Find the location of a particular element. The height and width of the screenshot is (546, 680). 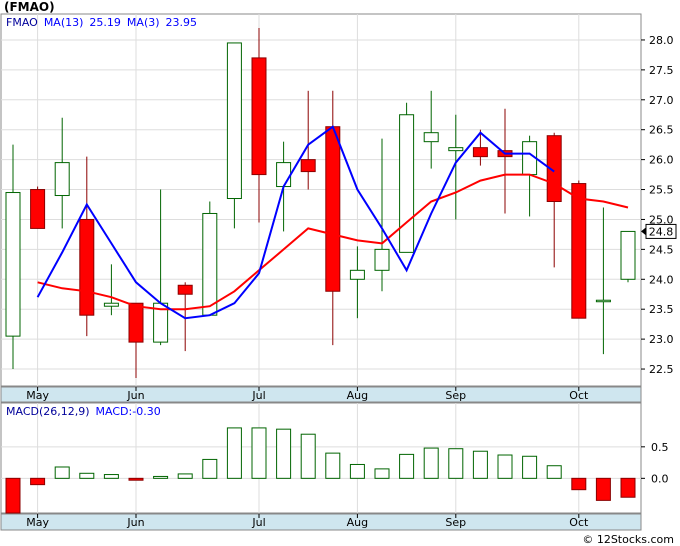

macd-date-axis is located at coordinates (321, 522).